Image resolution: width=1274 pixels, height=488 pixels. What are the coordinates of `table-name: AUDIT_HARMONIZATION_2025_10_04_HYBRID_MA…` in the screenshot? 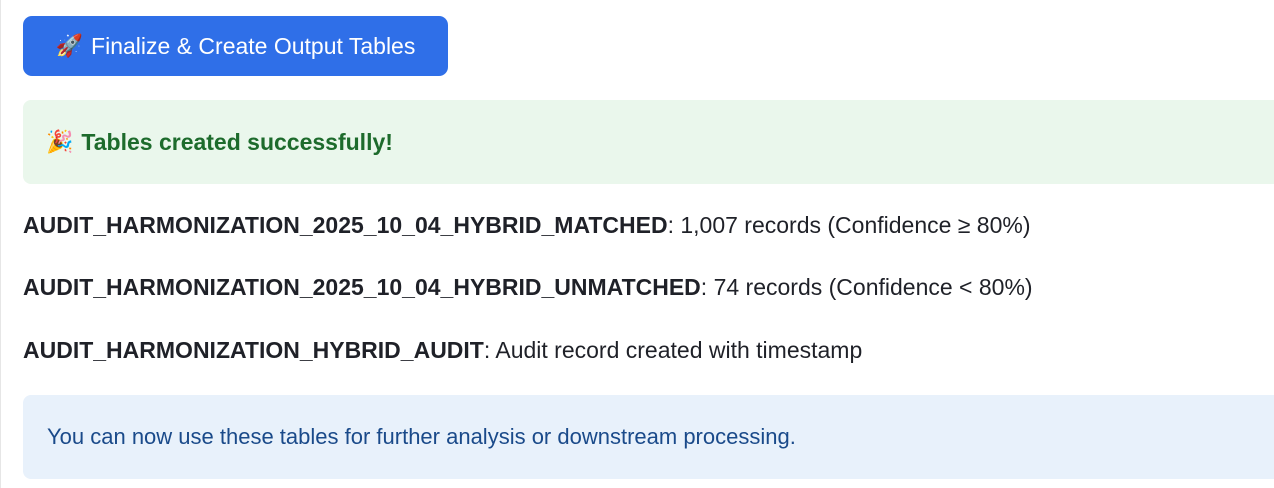 It's located at (345, 225).